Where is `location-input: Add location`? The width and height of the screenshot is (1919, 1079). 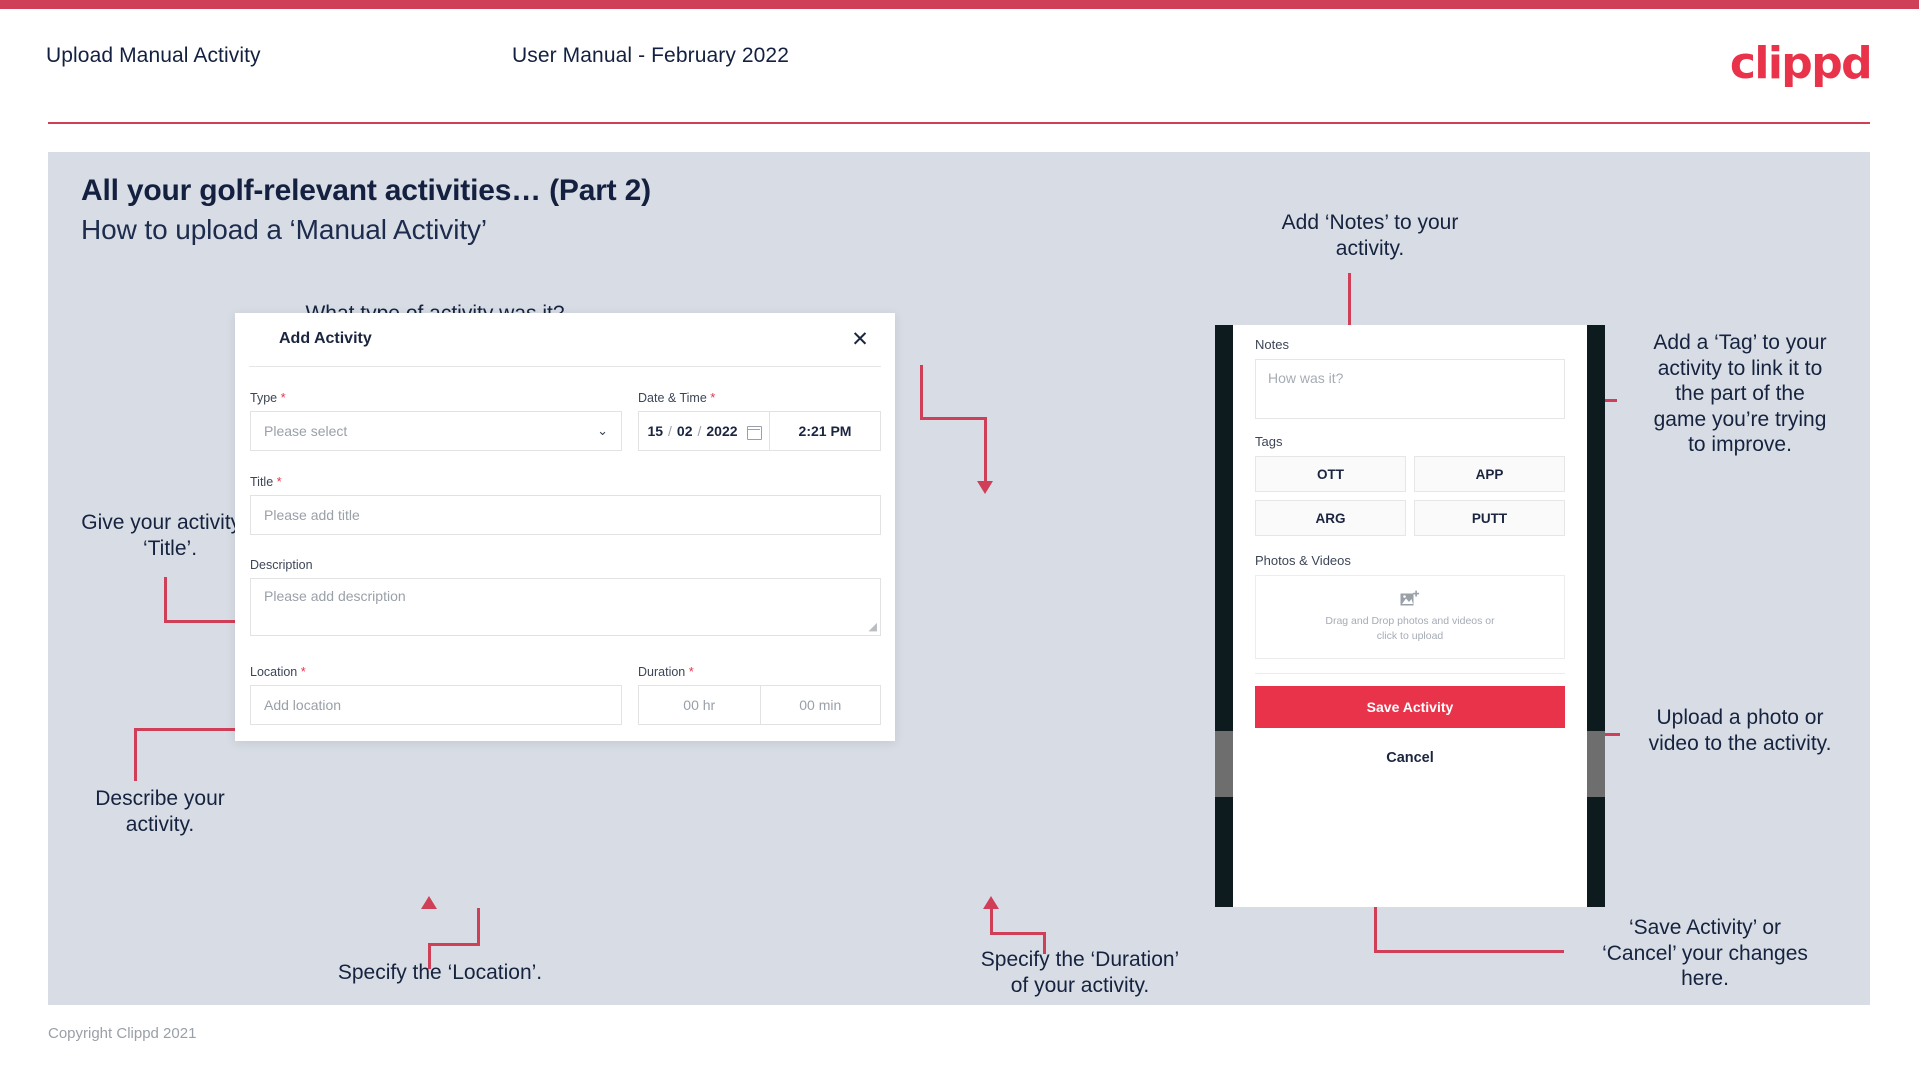 location-input: Add location is located at coordinates (436, 705).